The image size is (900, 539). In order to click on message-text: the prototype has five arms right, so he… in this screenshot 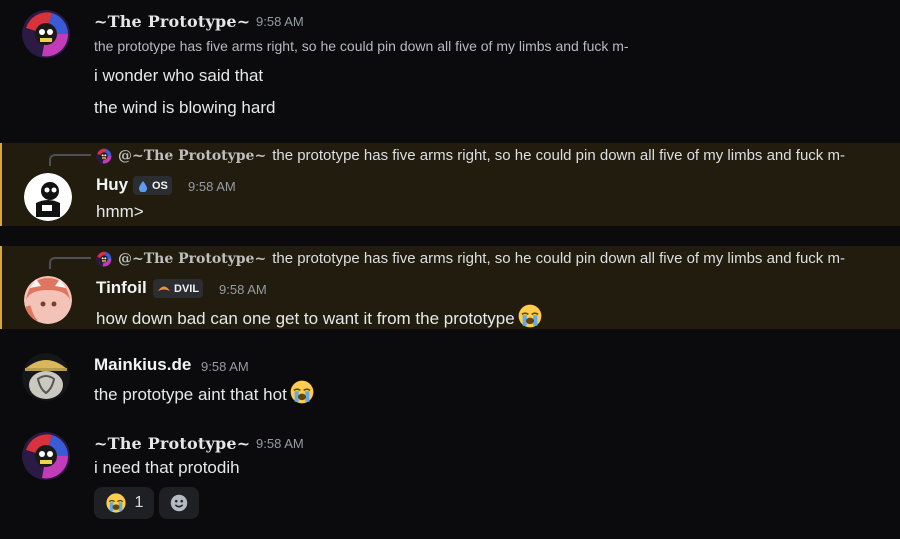, I will do `click(361, 46)`.